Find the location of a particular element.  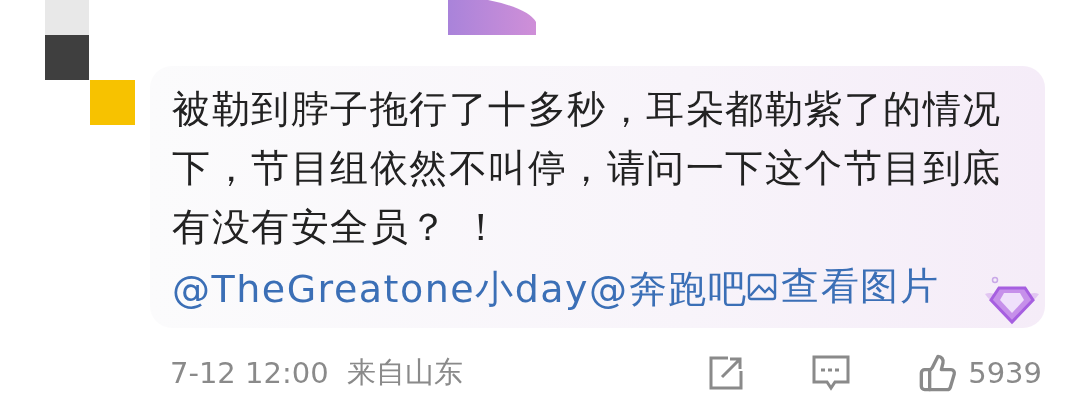

mention-link: @奔跑吧 is located at coordinates (668, 288).